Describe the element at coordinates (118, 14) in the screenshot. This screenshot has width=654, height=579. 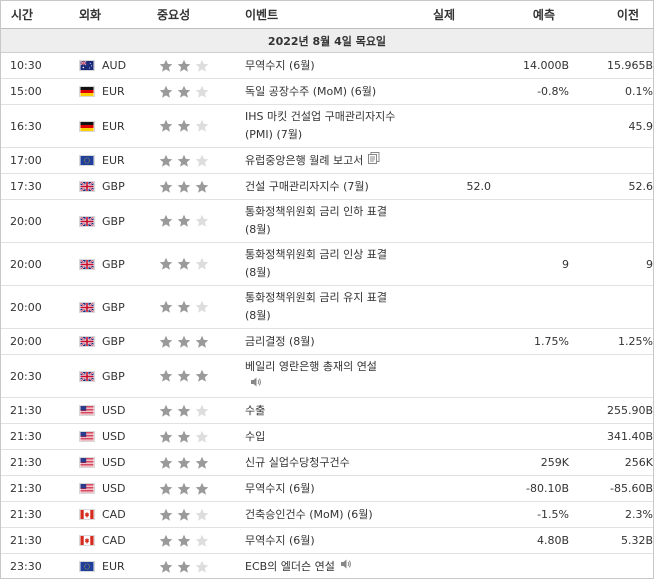
I see `header-currency: 외화` at that location.